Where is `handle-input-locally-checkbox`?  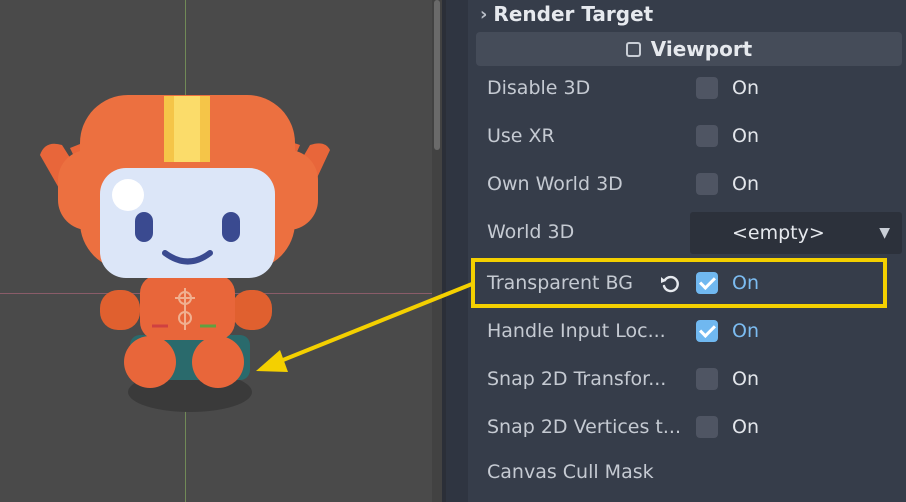
handle-input-locally-checkbox is located at coordinates (707, 331).